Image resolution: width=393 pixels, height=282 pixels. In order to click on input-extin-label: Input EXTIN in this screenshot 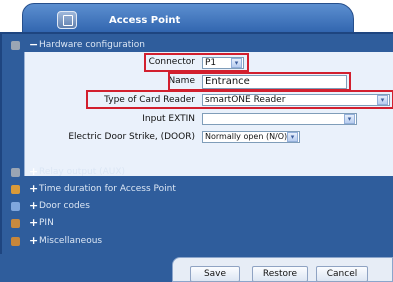, I will do `click(168, 119)`.